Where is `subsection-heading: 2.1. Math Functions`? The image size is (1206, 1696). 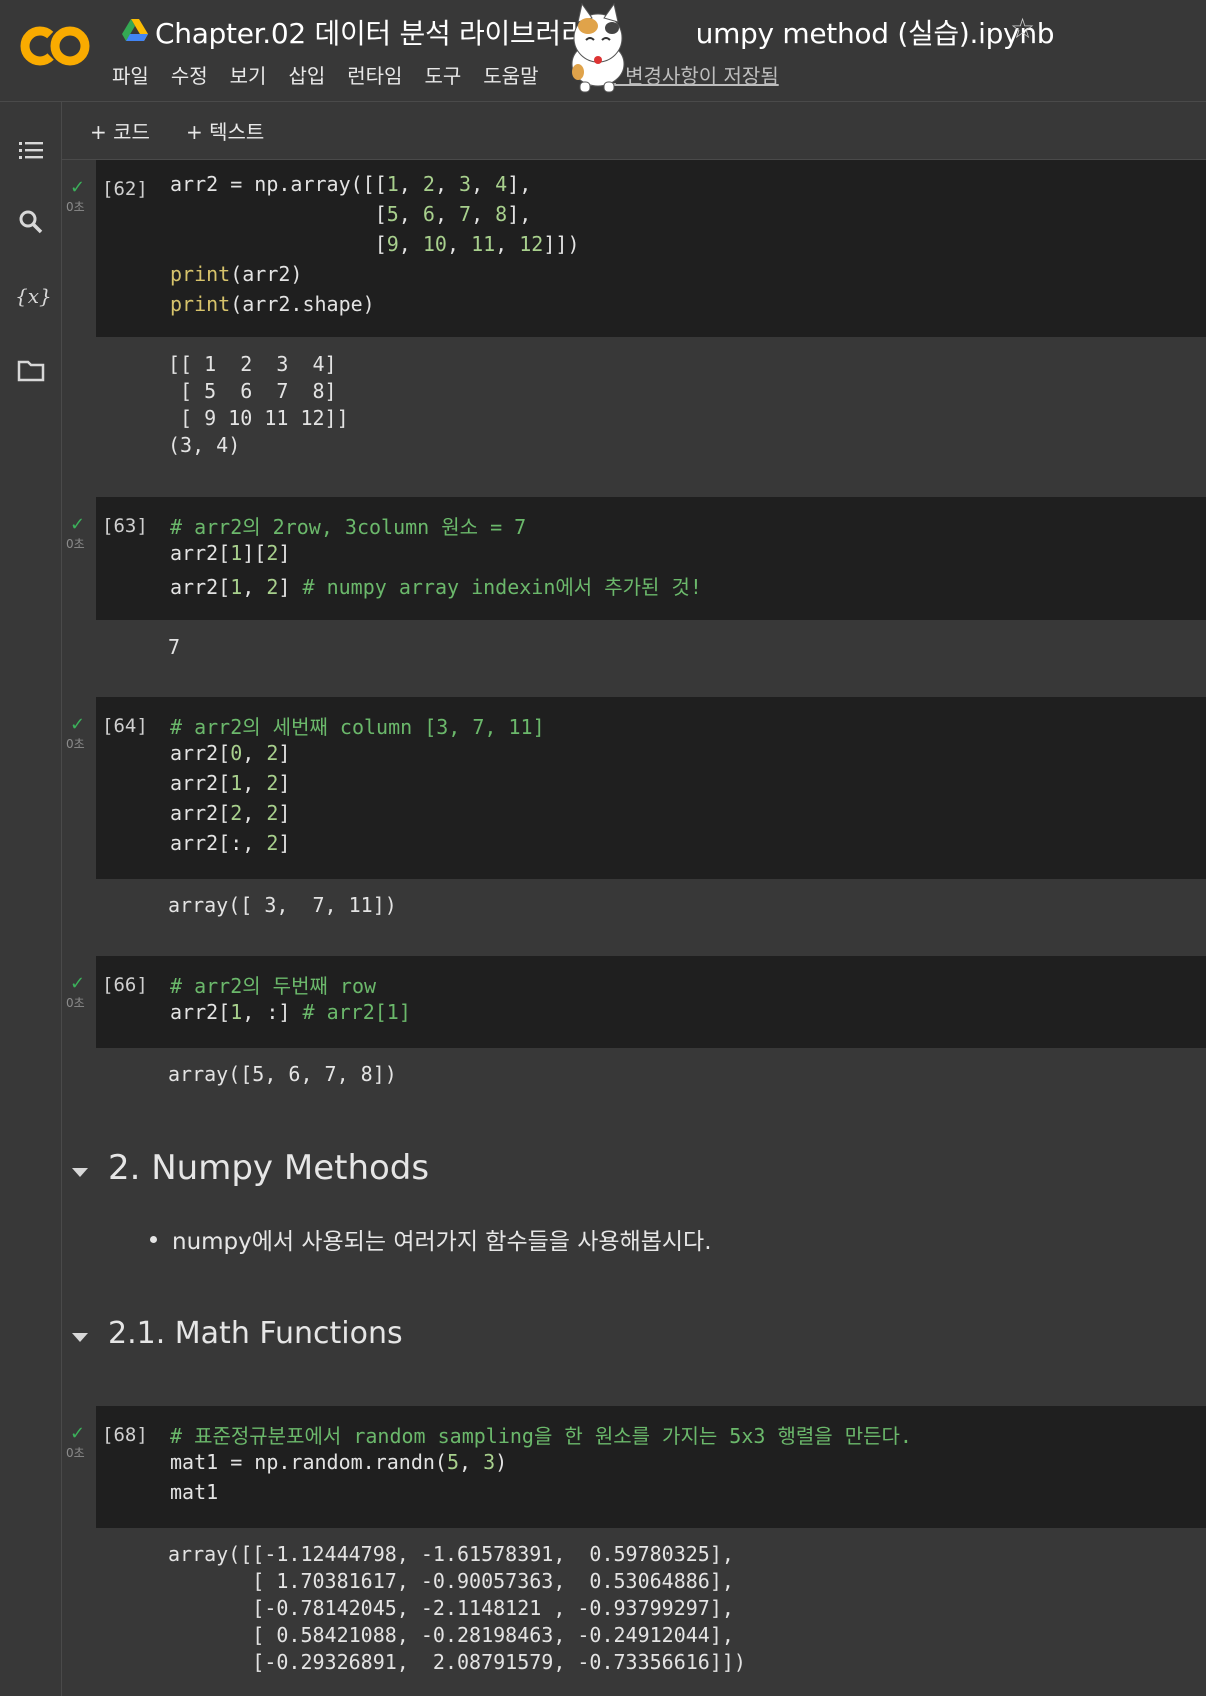 subsection-heading: 2.1. Math Functions is located at coordinates (255, 1333).